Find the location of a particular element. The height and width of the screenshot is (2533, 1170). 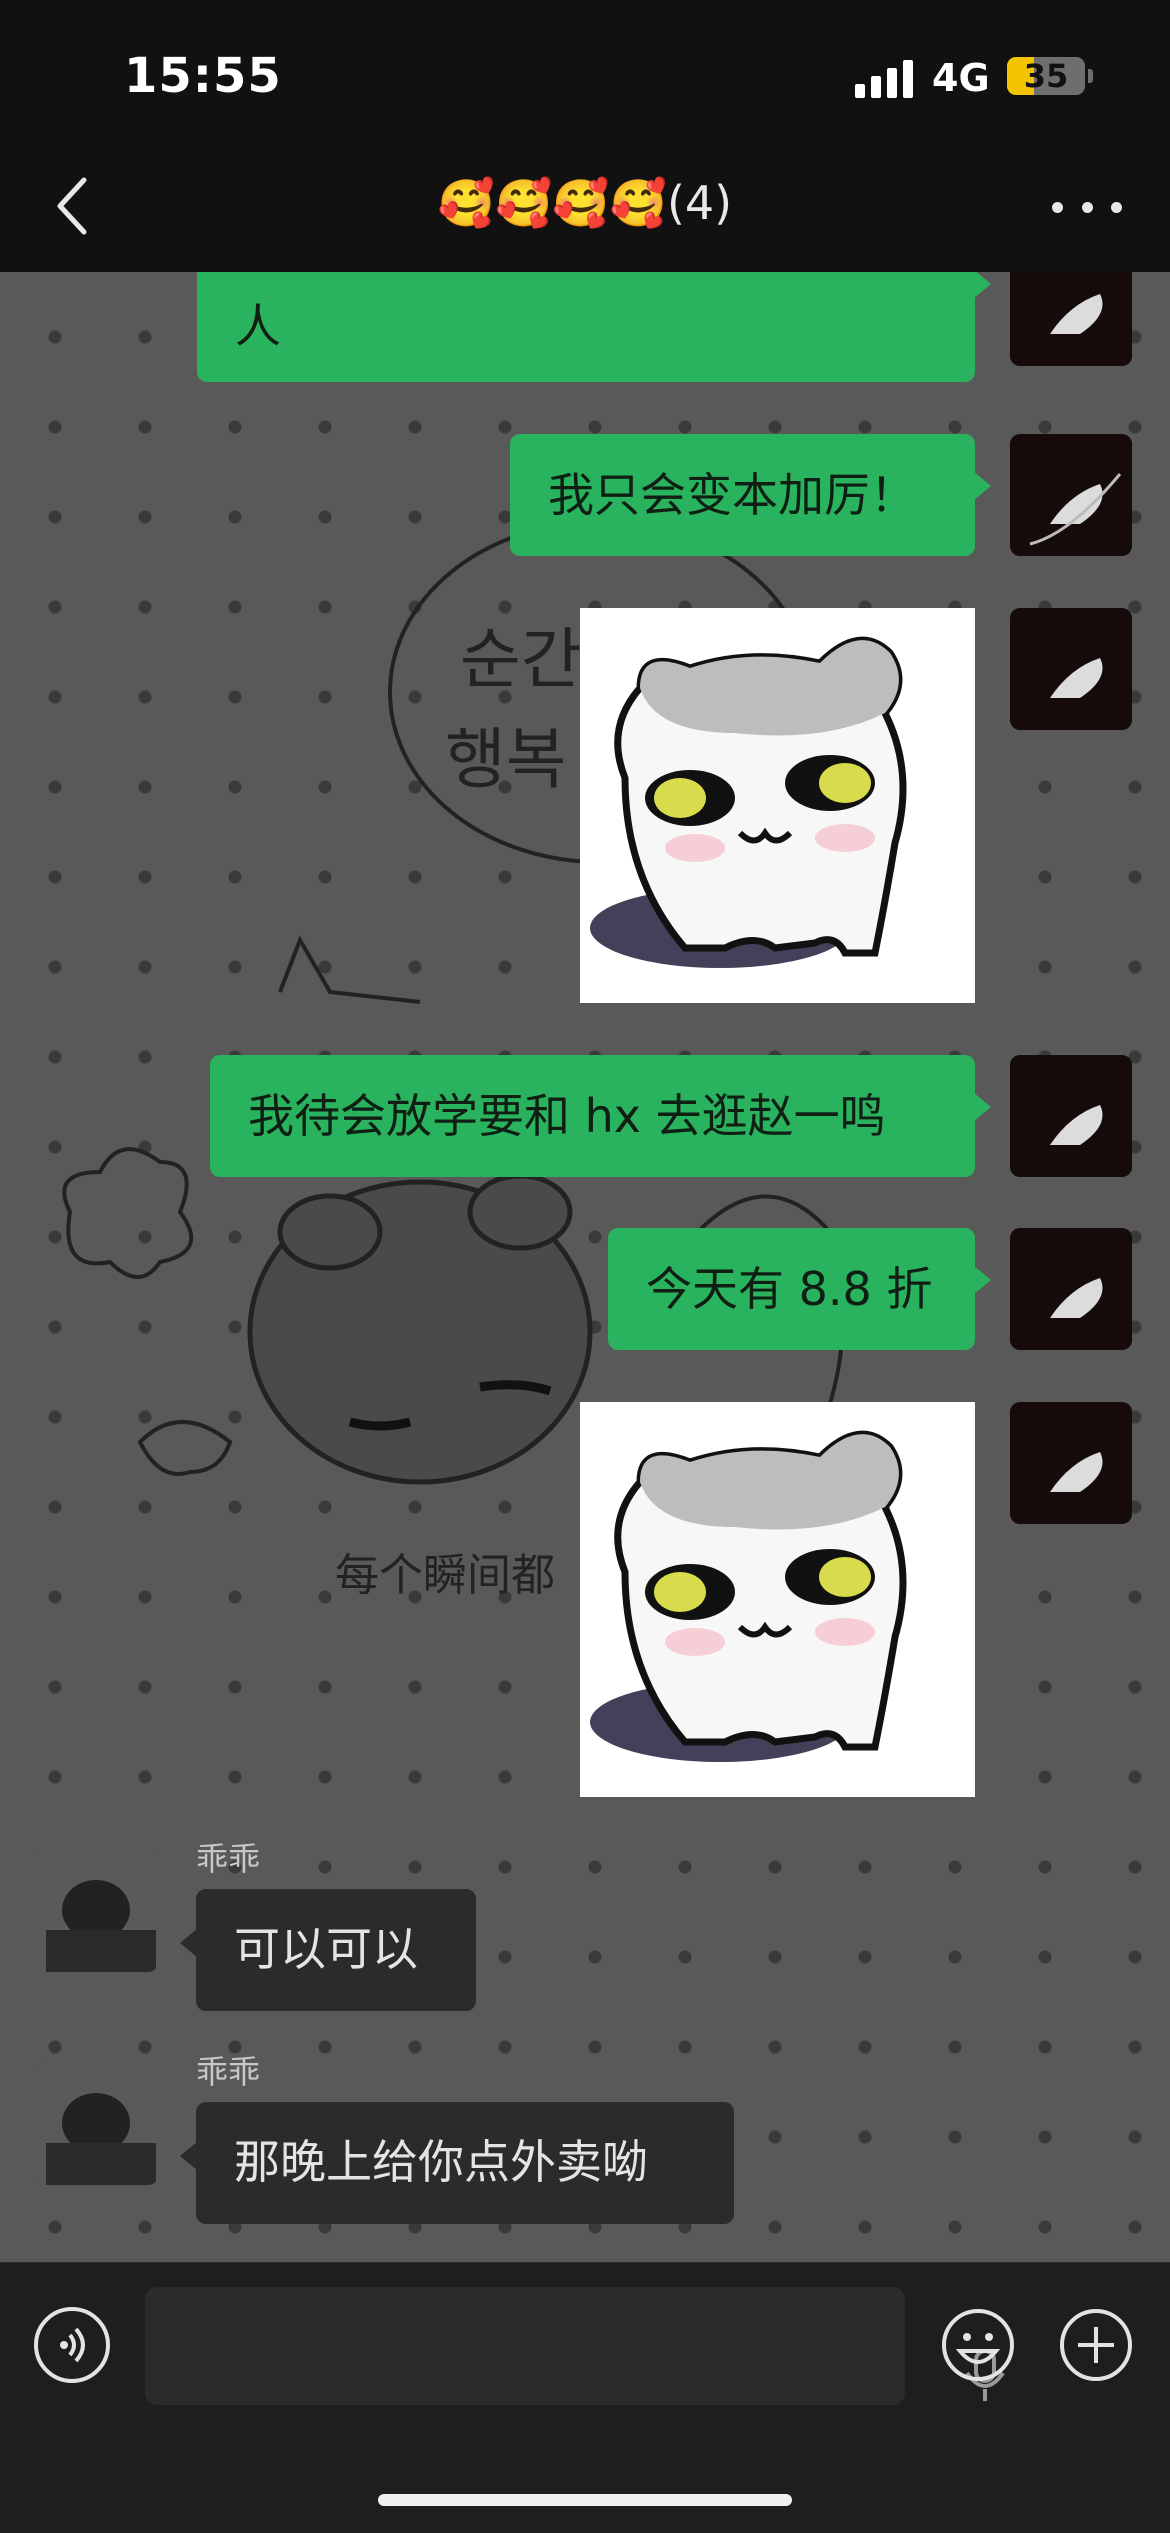

chat-title: 🥰🥰🥰🥰(4) is located at coordinates (585, 203).